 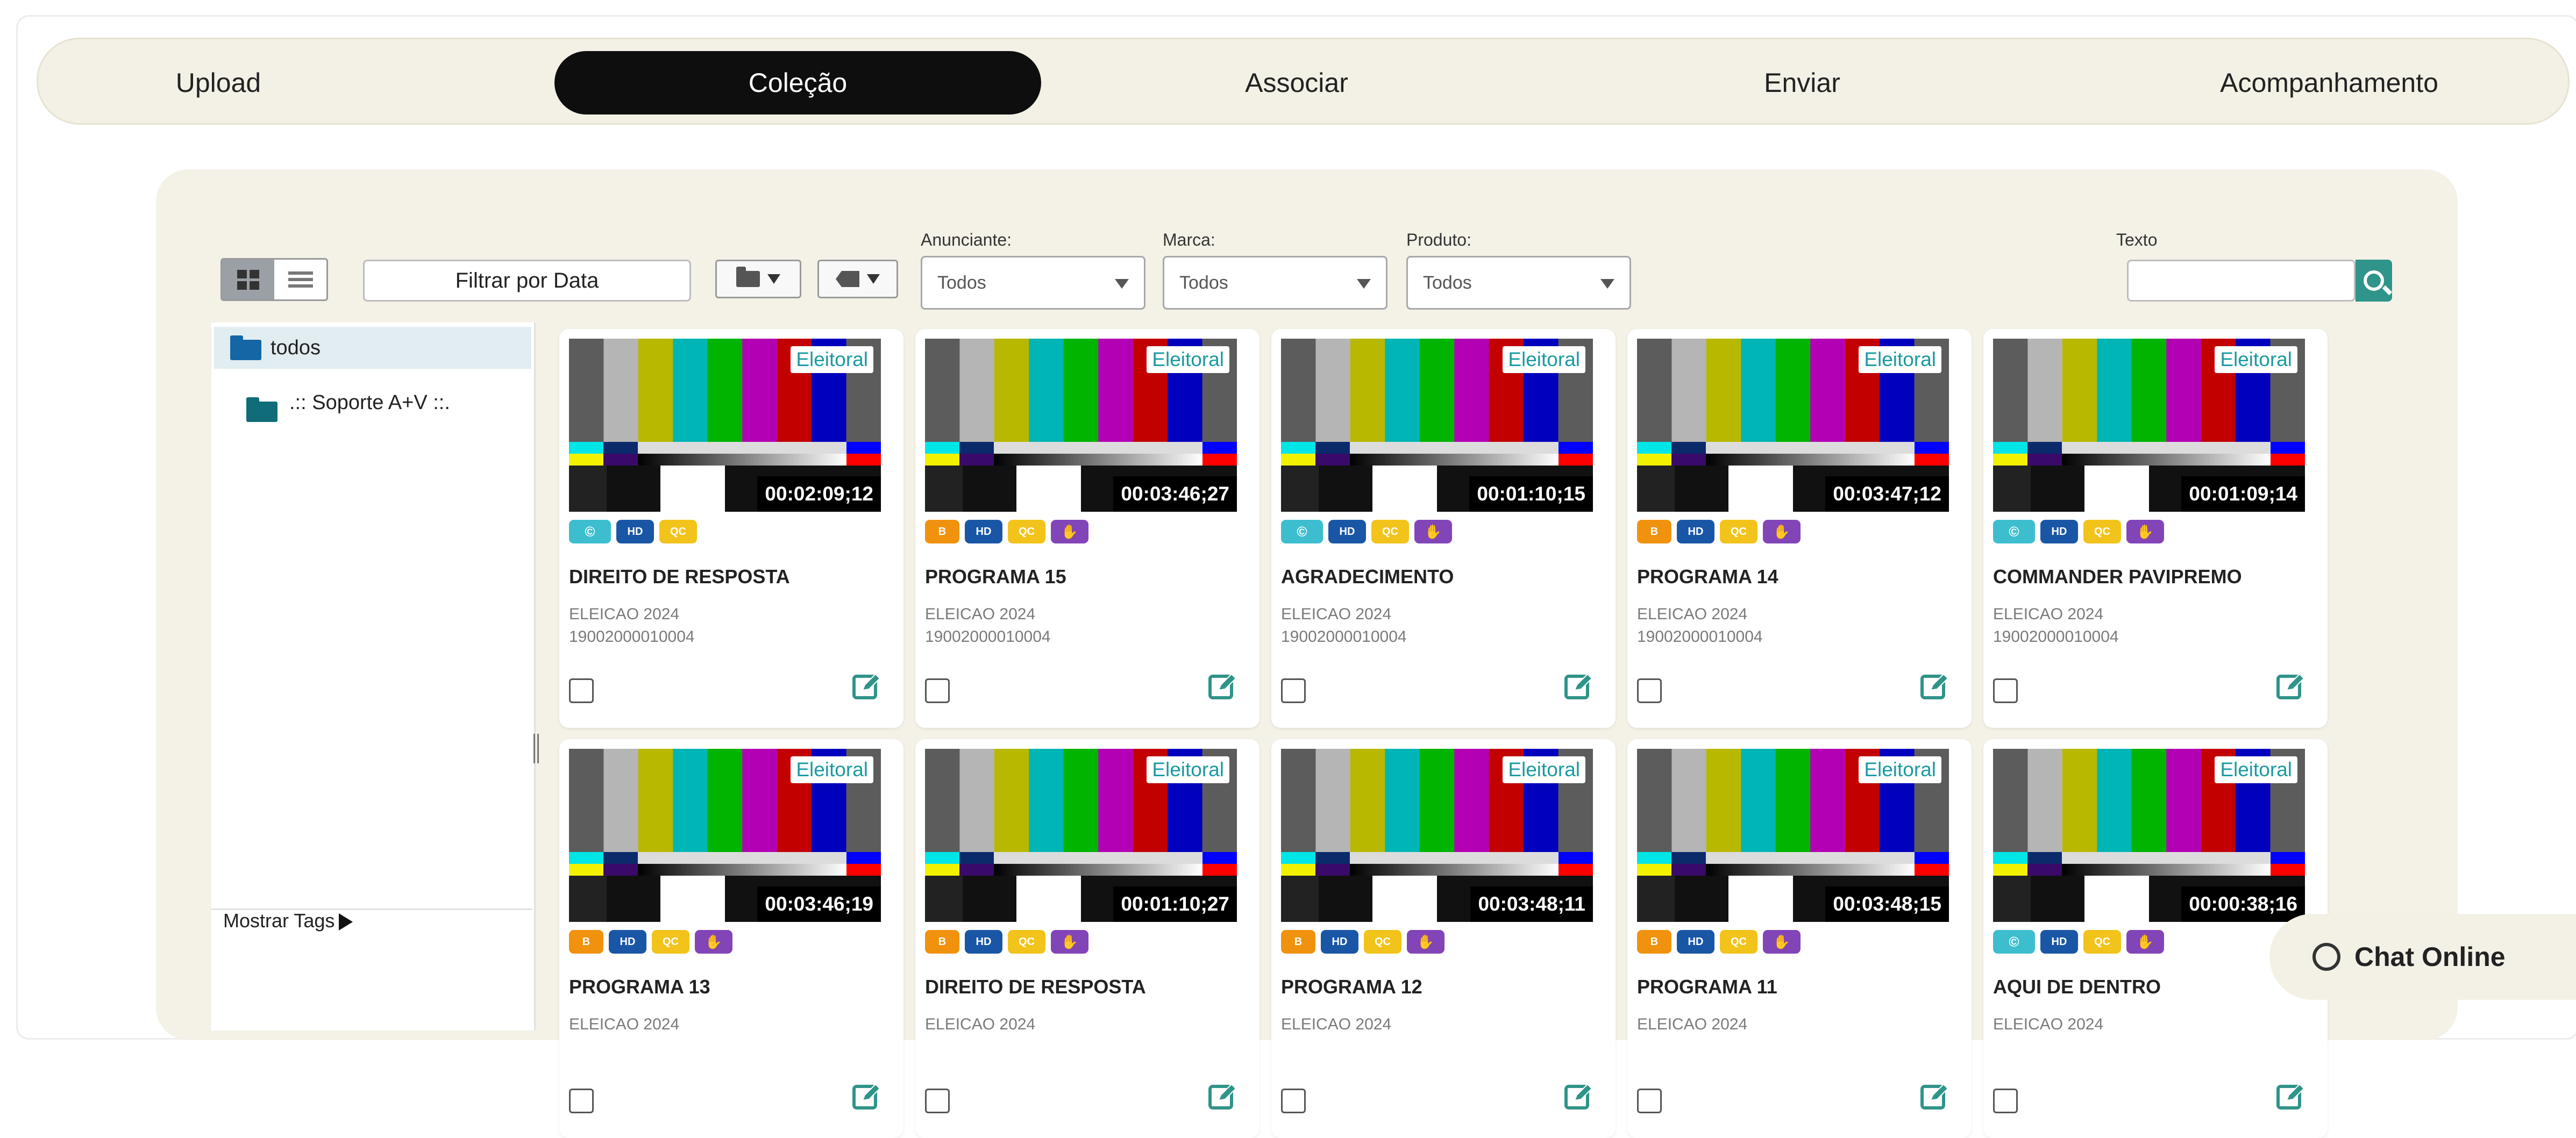 I want to click on anunciante-label: Anunciante:, so click(x=966, y=239).